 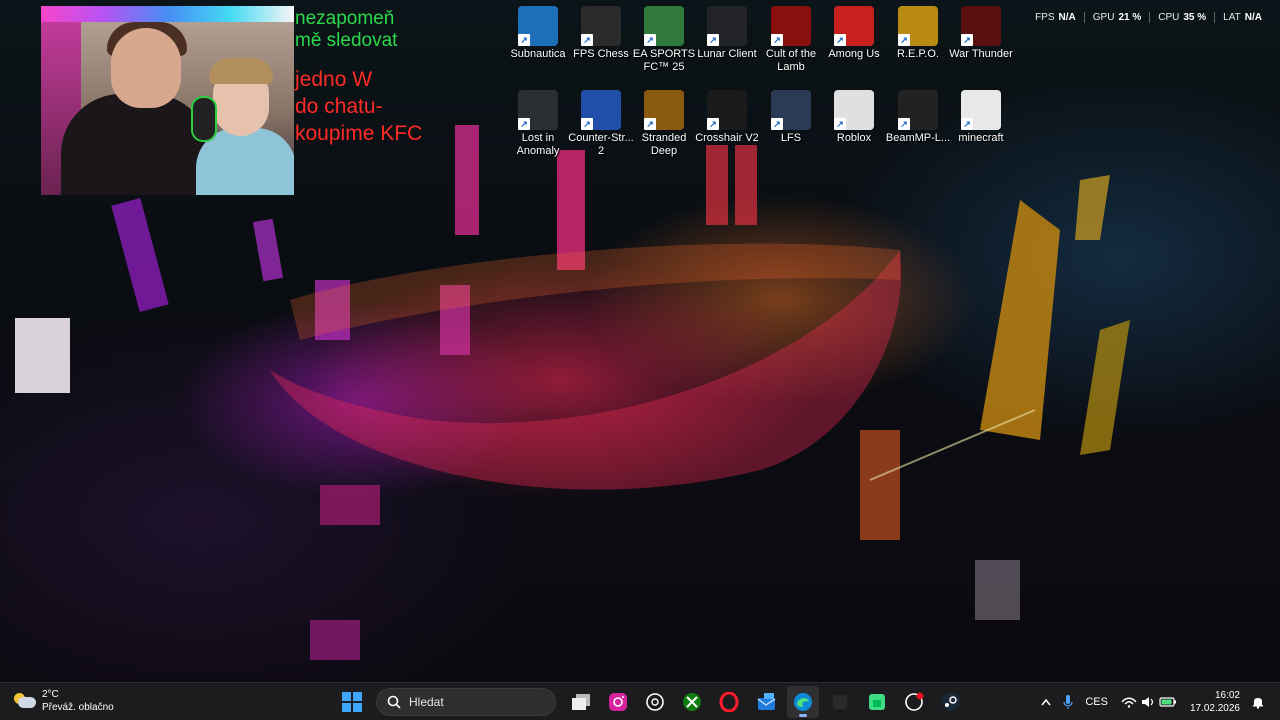 I want to click on subnautica-icon: ↗, so click(x=538, y=26).